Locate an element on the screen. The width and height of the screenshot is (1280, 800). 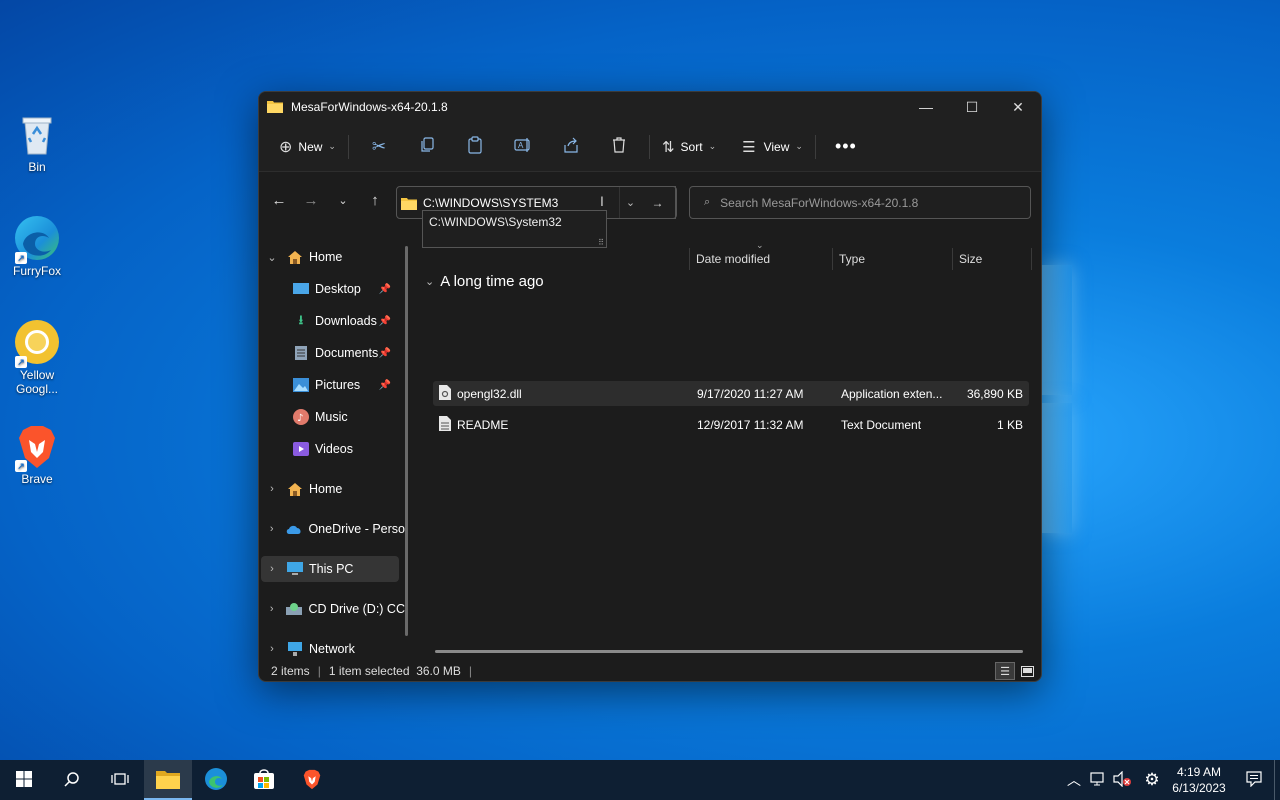
taskbar-brave is located at coordinates (312, 780).